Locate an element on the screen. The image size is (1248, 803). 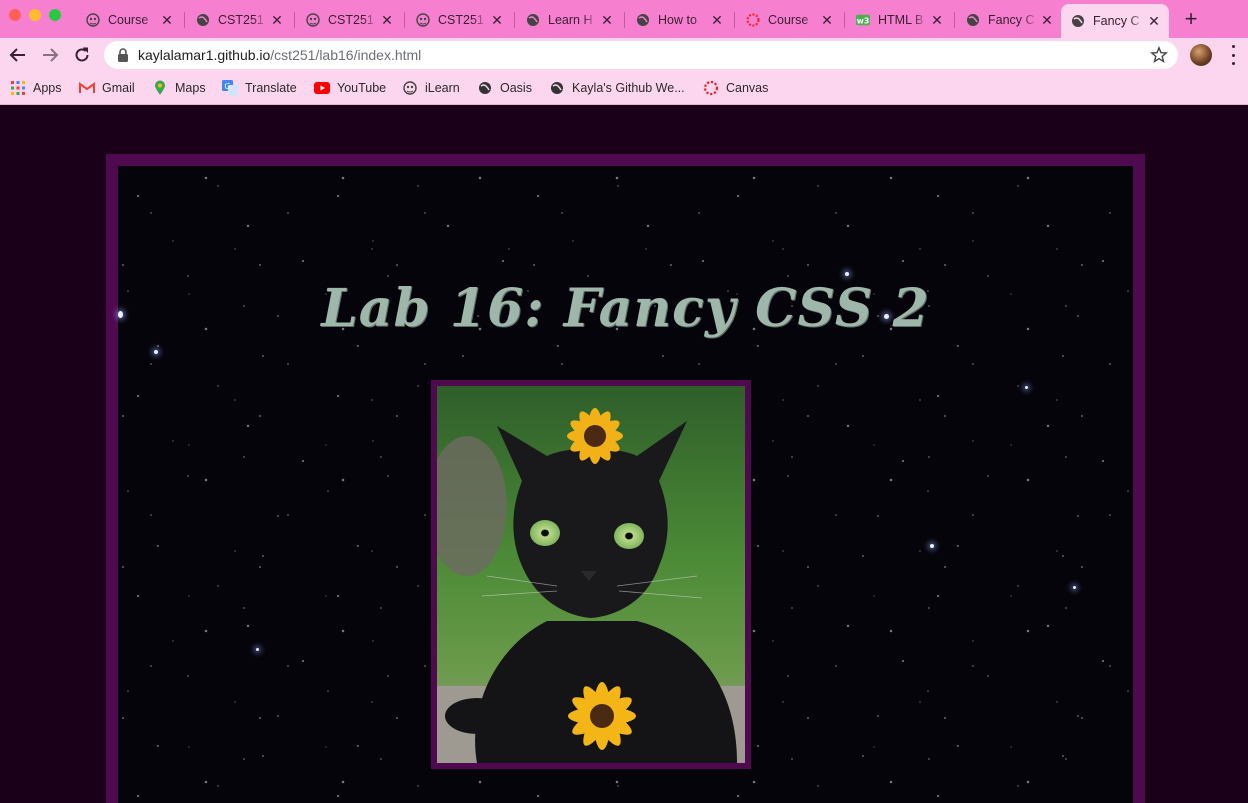
tab-10-active: Fancy C ✕ is located at coordinates (1115, 21).